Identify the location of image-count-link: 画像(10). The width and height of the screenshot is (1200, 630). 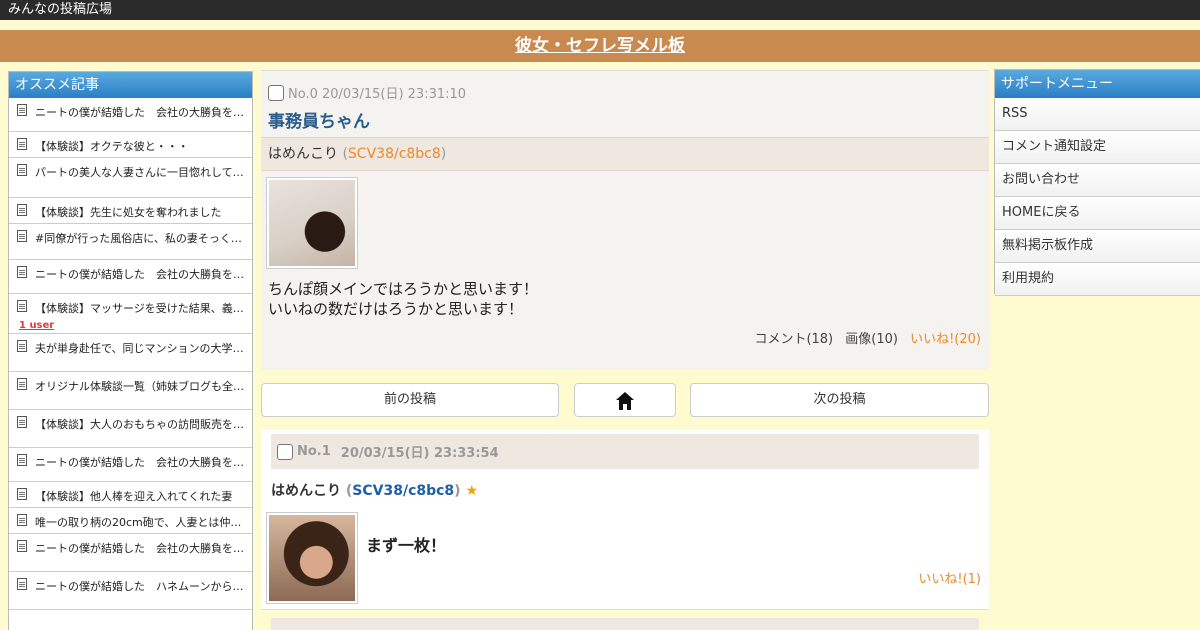
(871, 339).